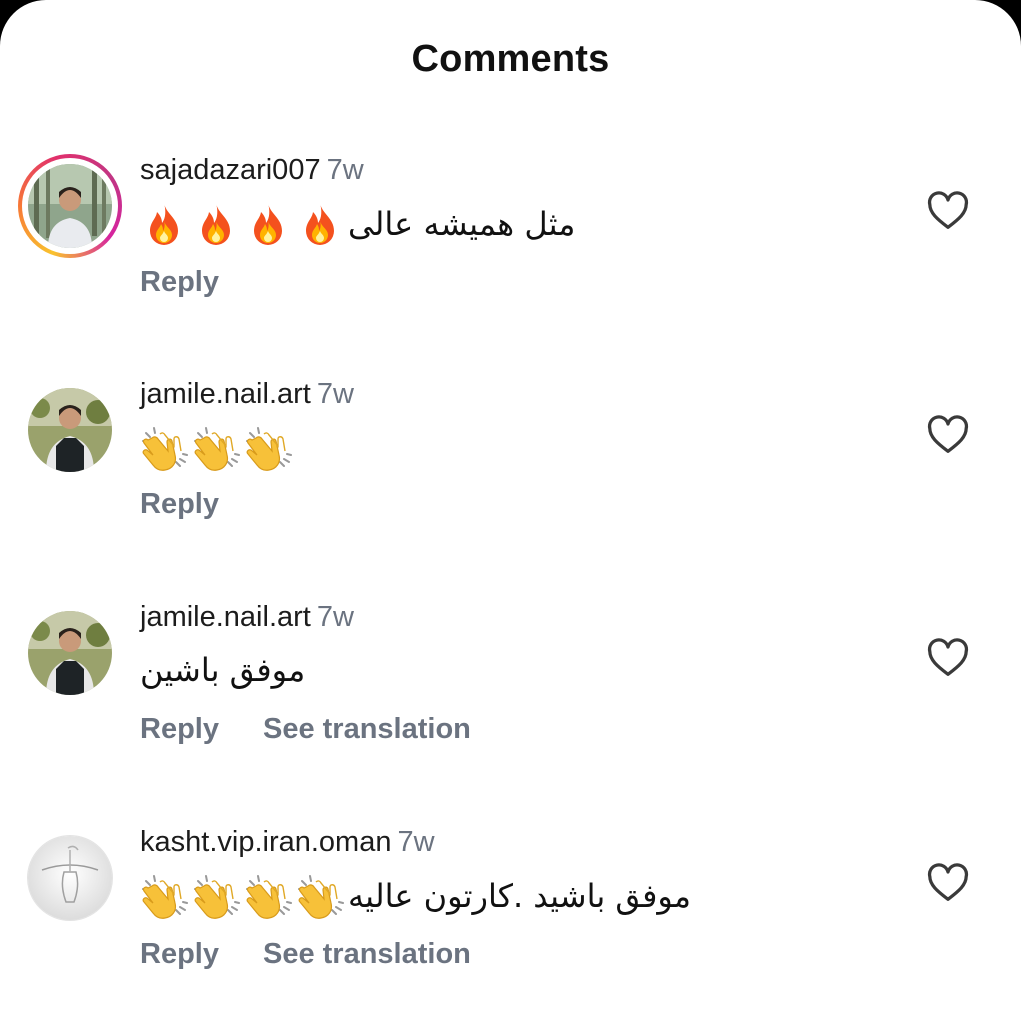 The image size is (1021, 1024). What do you see at coordinates (265, 842) in the screenshot?
I see `comment-username: kasht.vip.iran.oman` at bounding box center [265, 842].